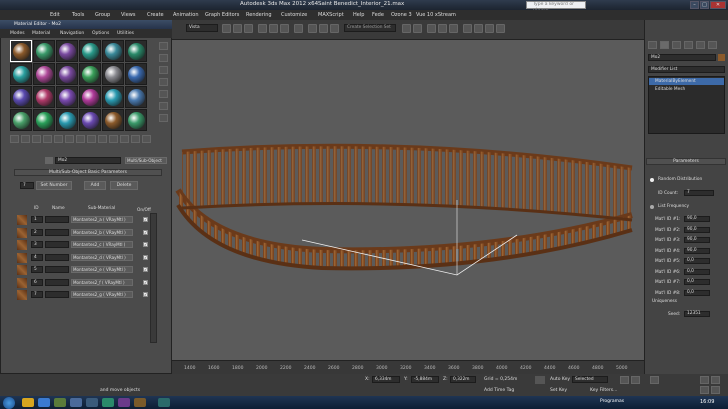 This screenshot has height=409, width=728. I want to click on snap-icon, so click(312, 28).